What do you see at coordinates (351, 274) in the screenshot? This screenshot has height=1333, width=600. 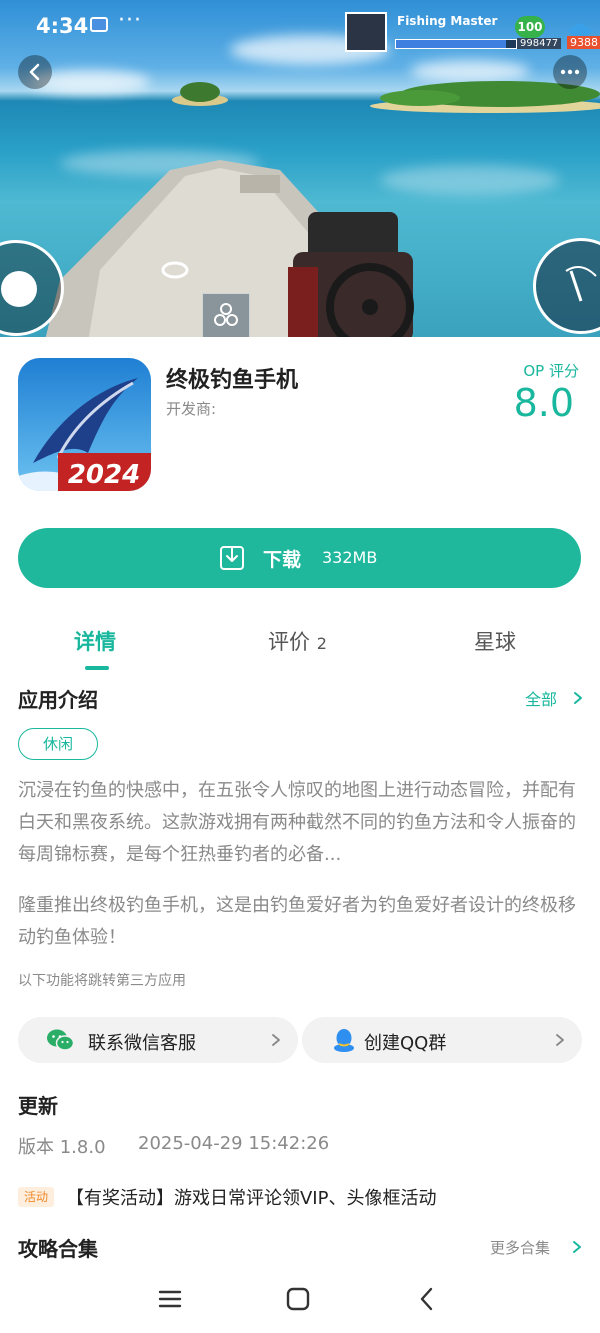 I see `steering-console-image` at bounding box center [351, 274].